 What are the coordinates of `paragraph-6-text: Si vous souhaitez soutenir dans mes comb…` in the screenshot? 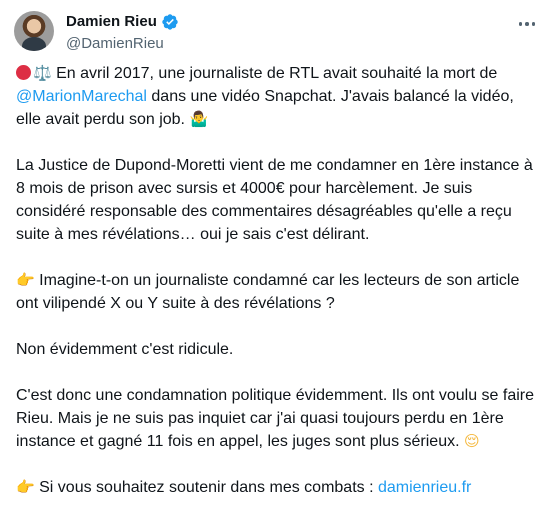 It's located at (206, 487).